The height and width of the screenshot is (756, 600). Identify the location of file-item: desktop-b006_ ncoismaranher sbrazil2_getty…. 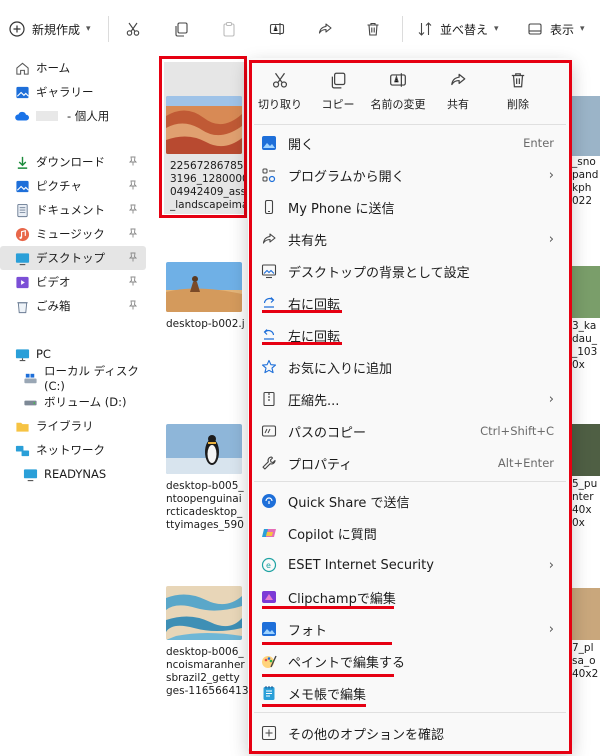
(207, 642).